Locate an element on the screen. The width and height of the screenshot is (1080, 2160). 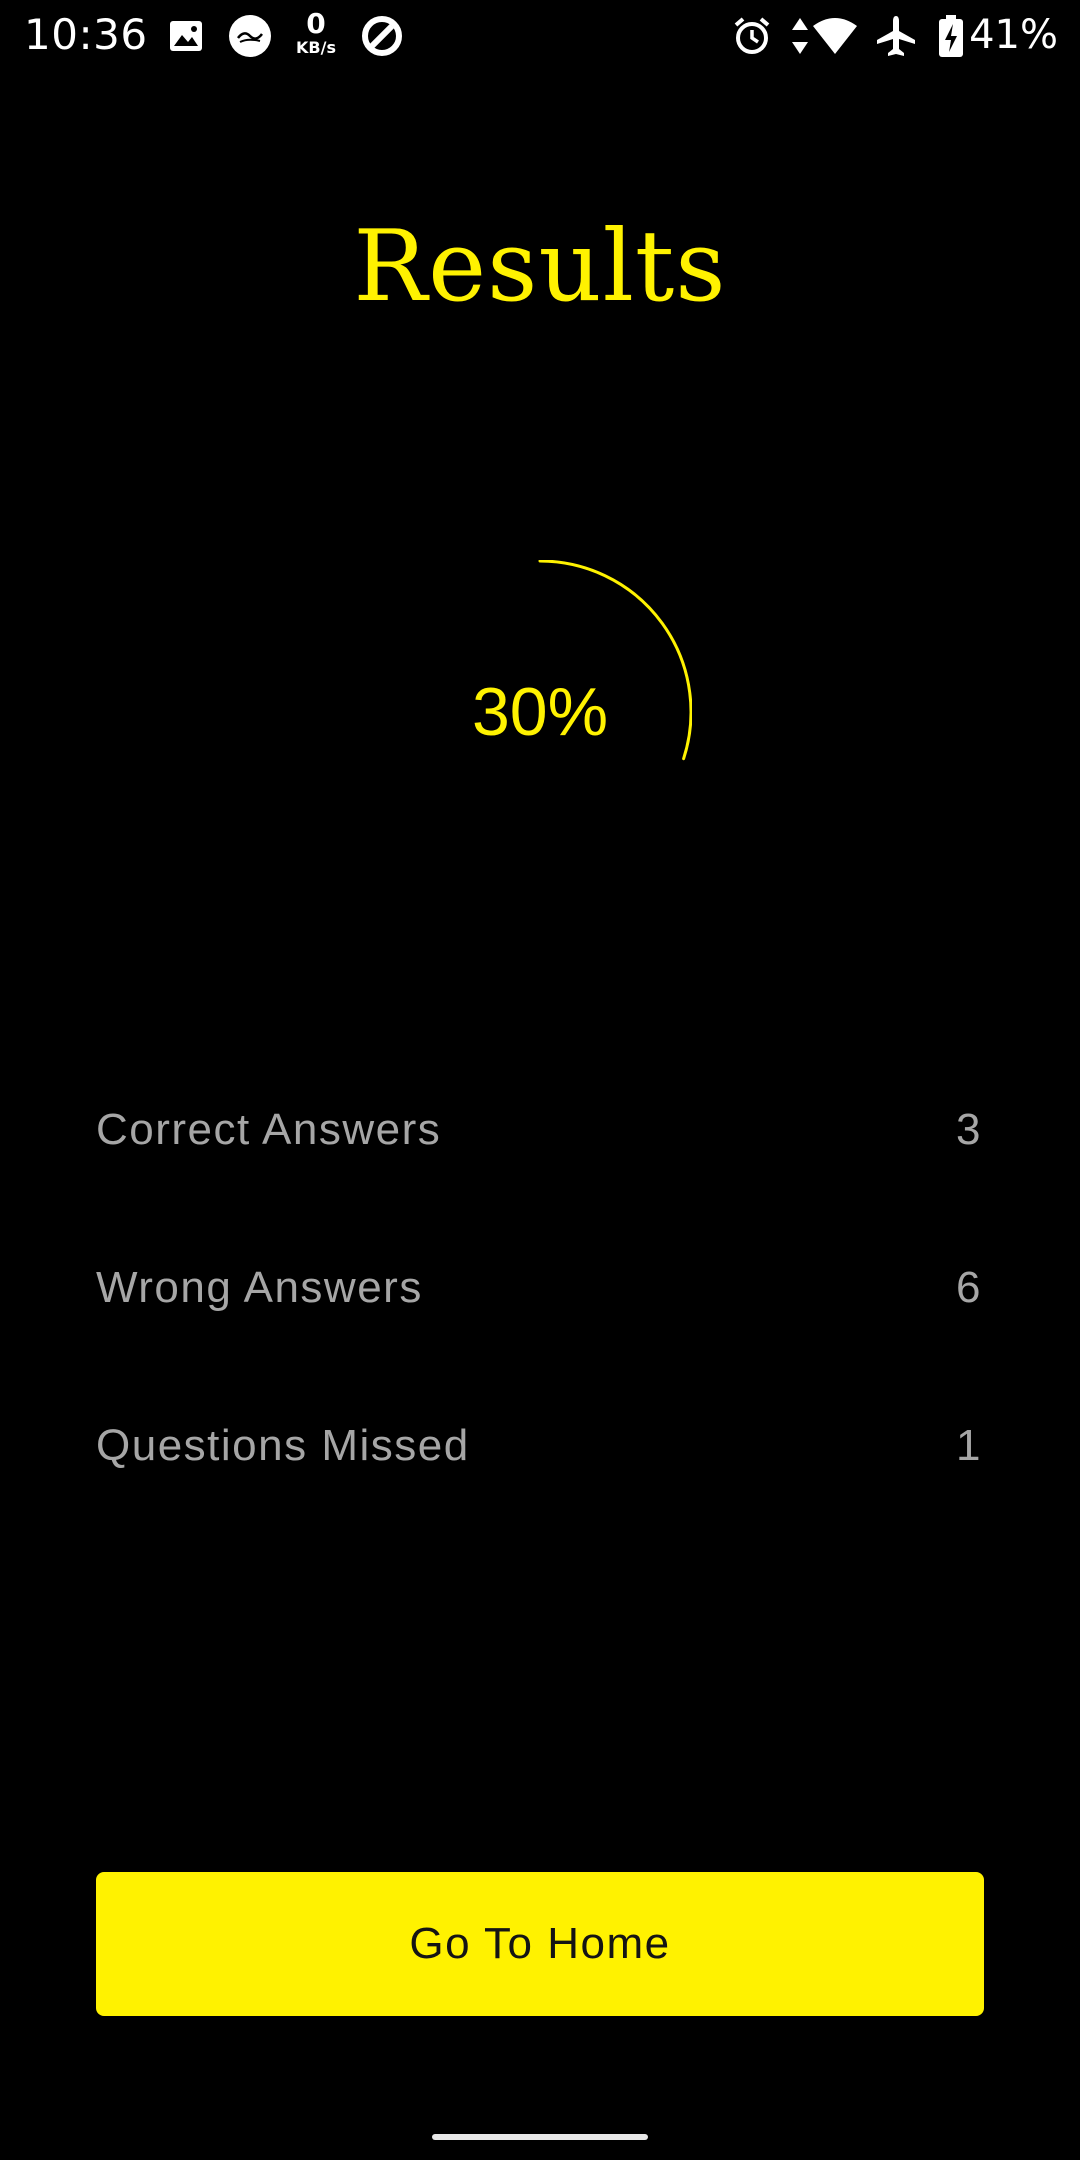
data-saver-icon is located at coordinates (382, 36).